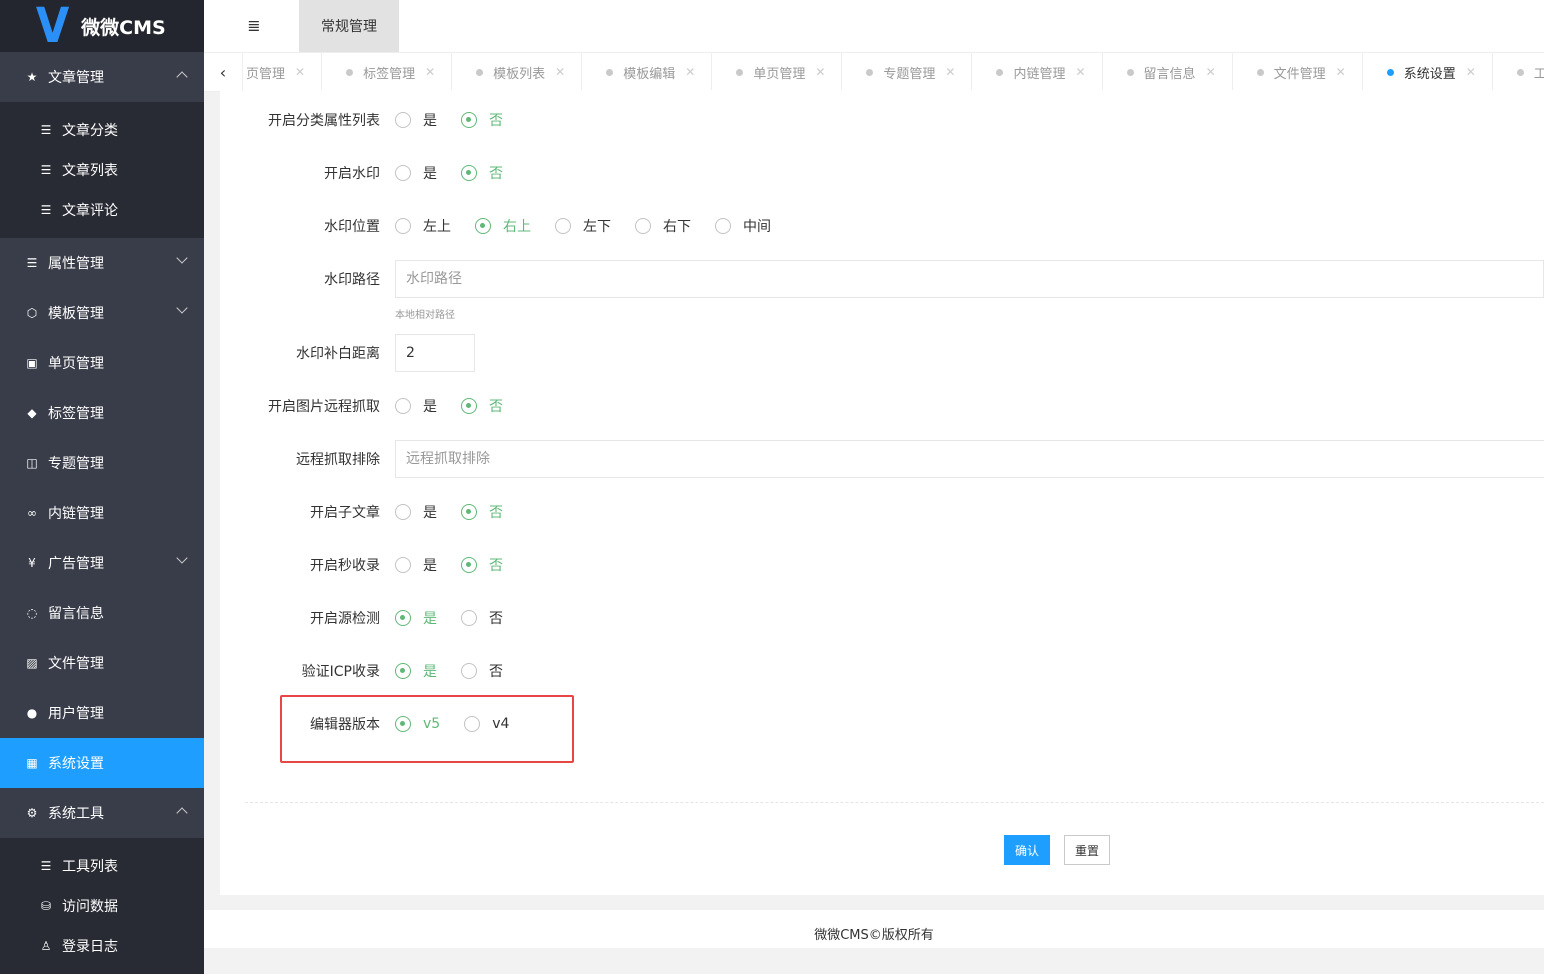 This screenshot has height=974, width=1544. I want to click on tab: 模板列表 ✕, so click(517, 72).